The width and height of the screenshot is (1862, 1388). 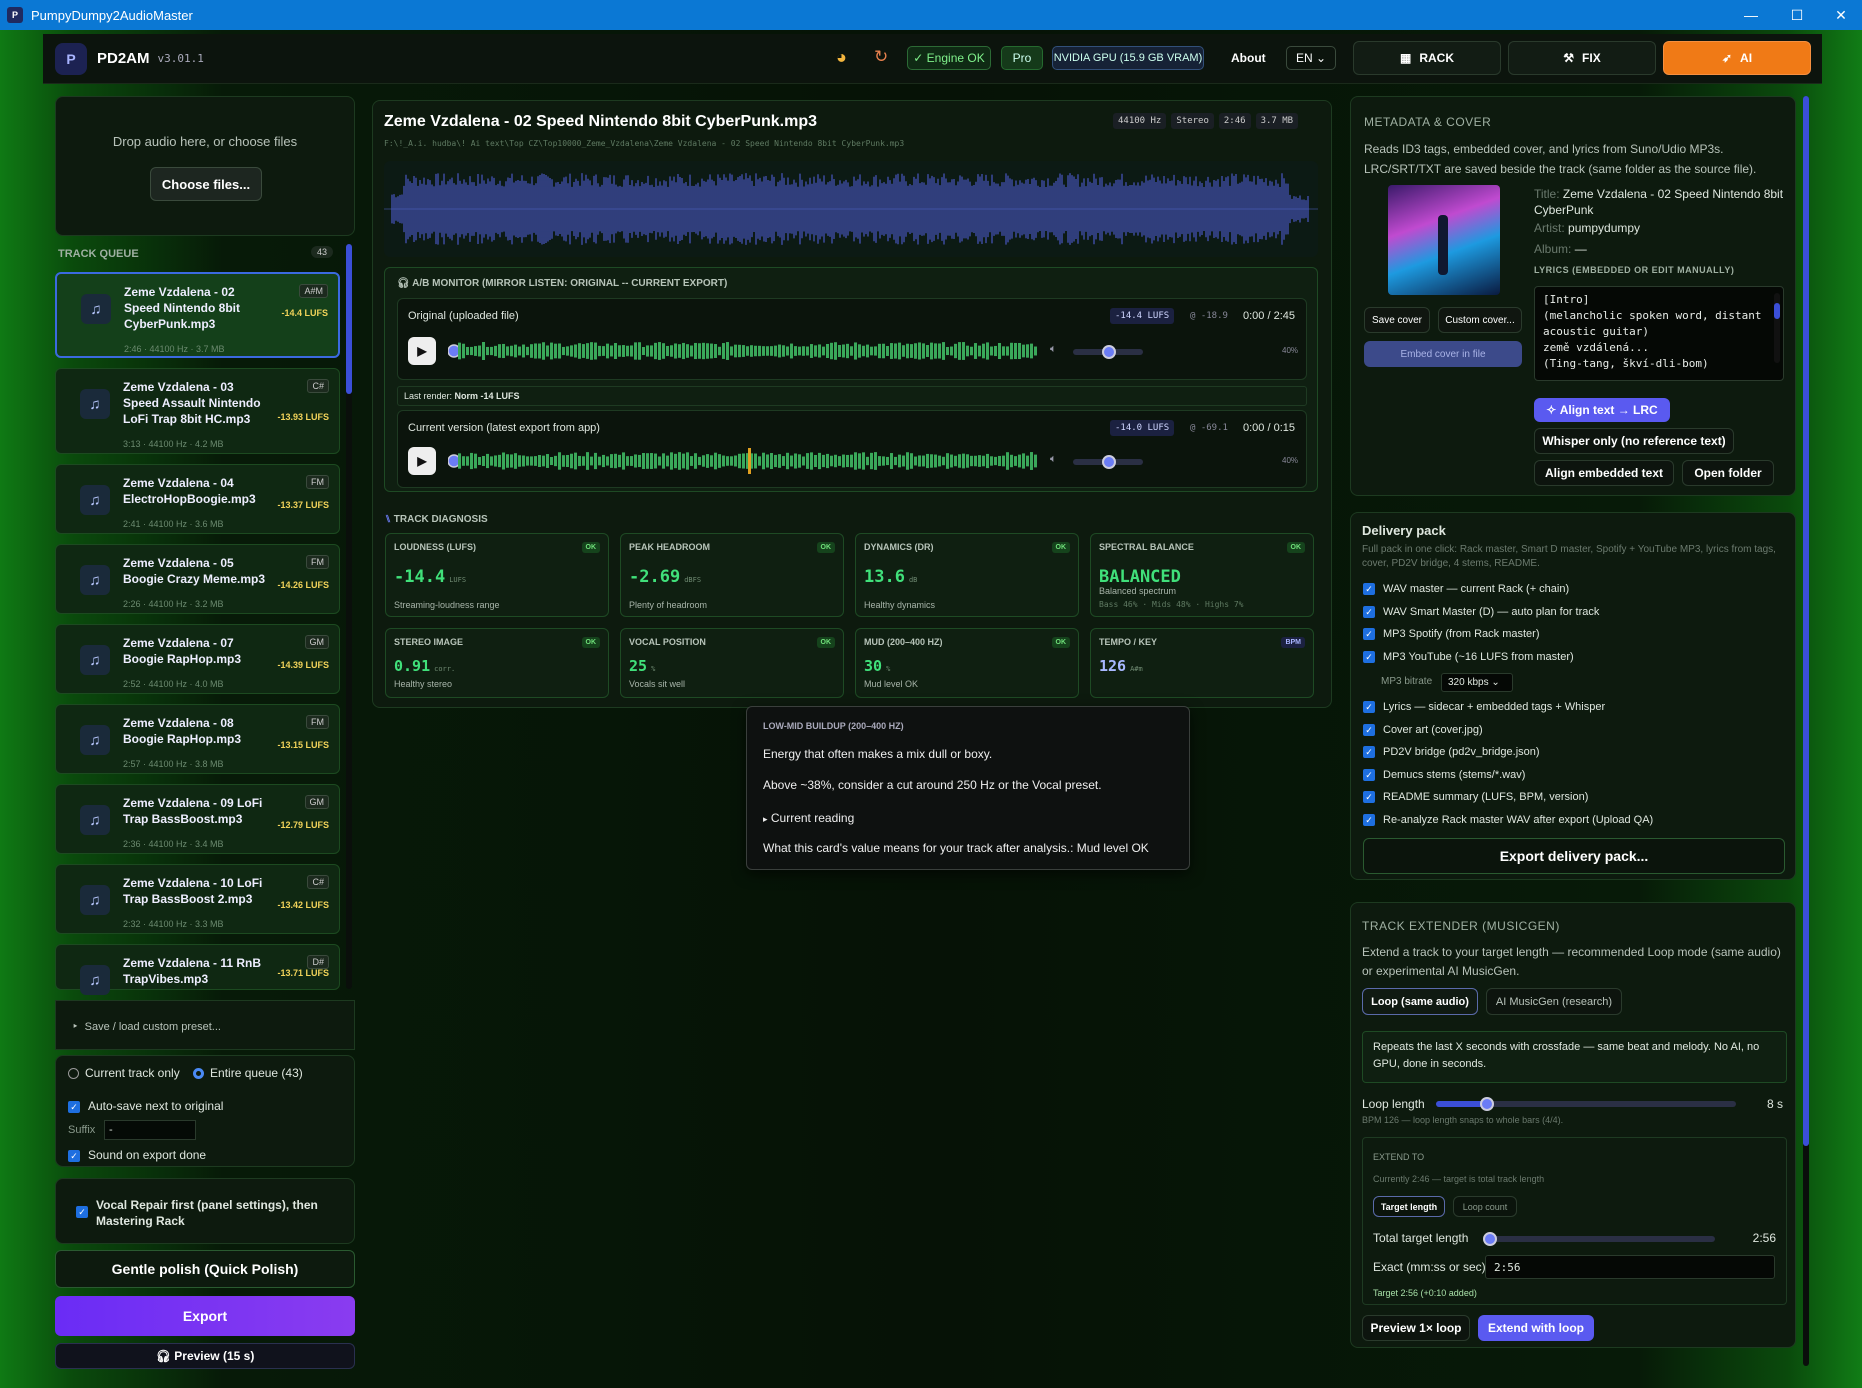 What do you see at coordinates (1423, 730) in the screenshot?
I see `delivery-checkbox: ✓ Cover art (cover.jpg)` at bounding box center [1423, 730].